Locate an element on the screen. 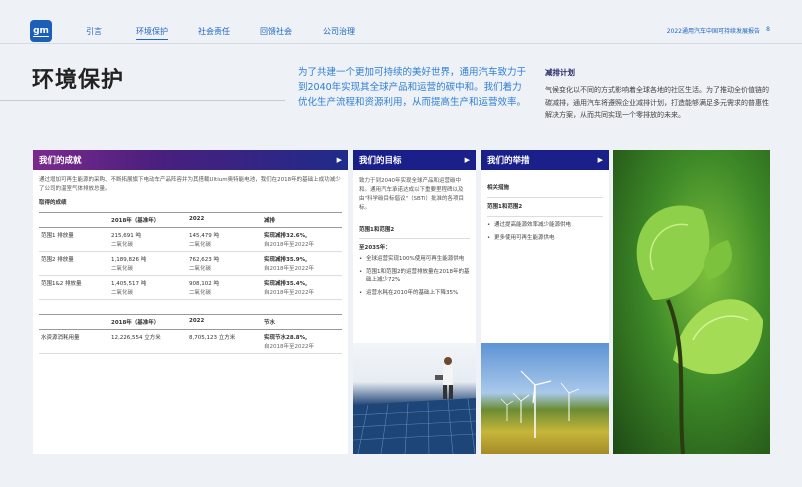  2022-value: 145,479 吨二氧化碳 is located at coordinates (224, 239).